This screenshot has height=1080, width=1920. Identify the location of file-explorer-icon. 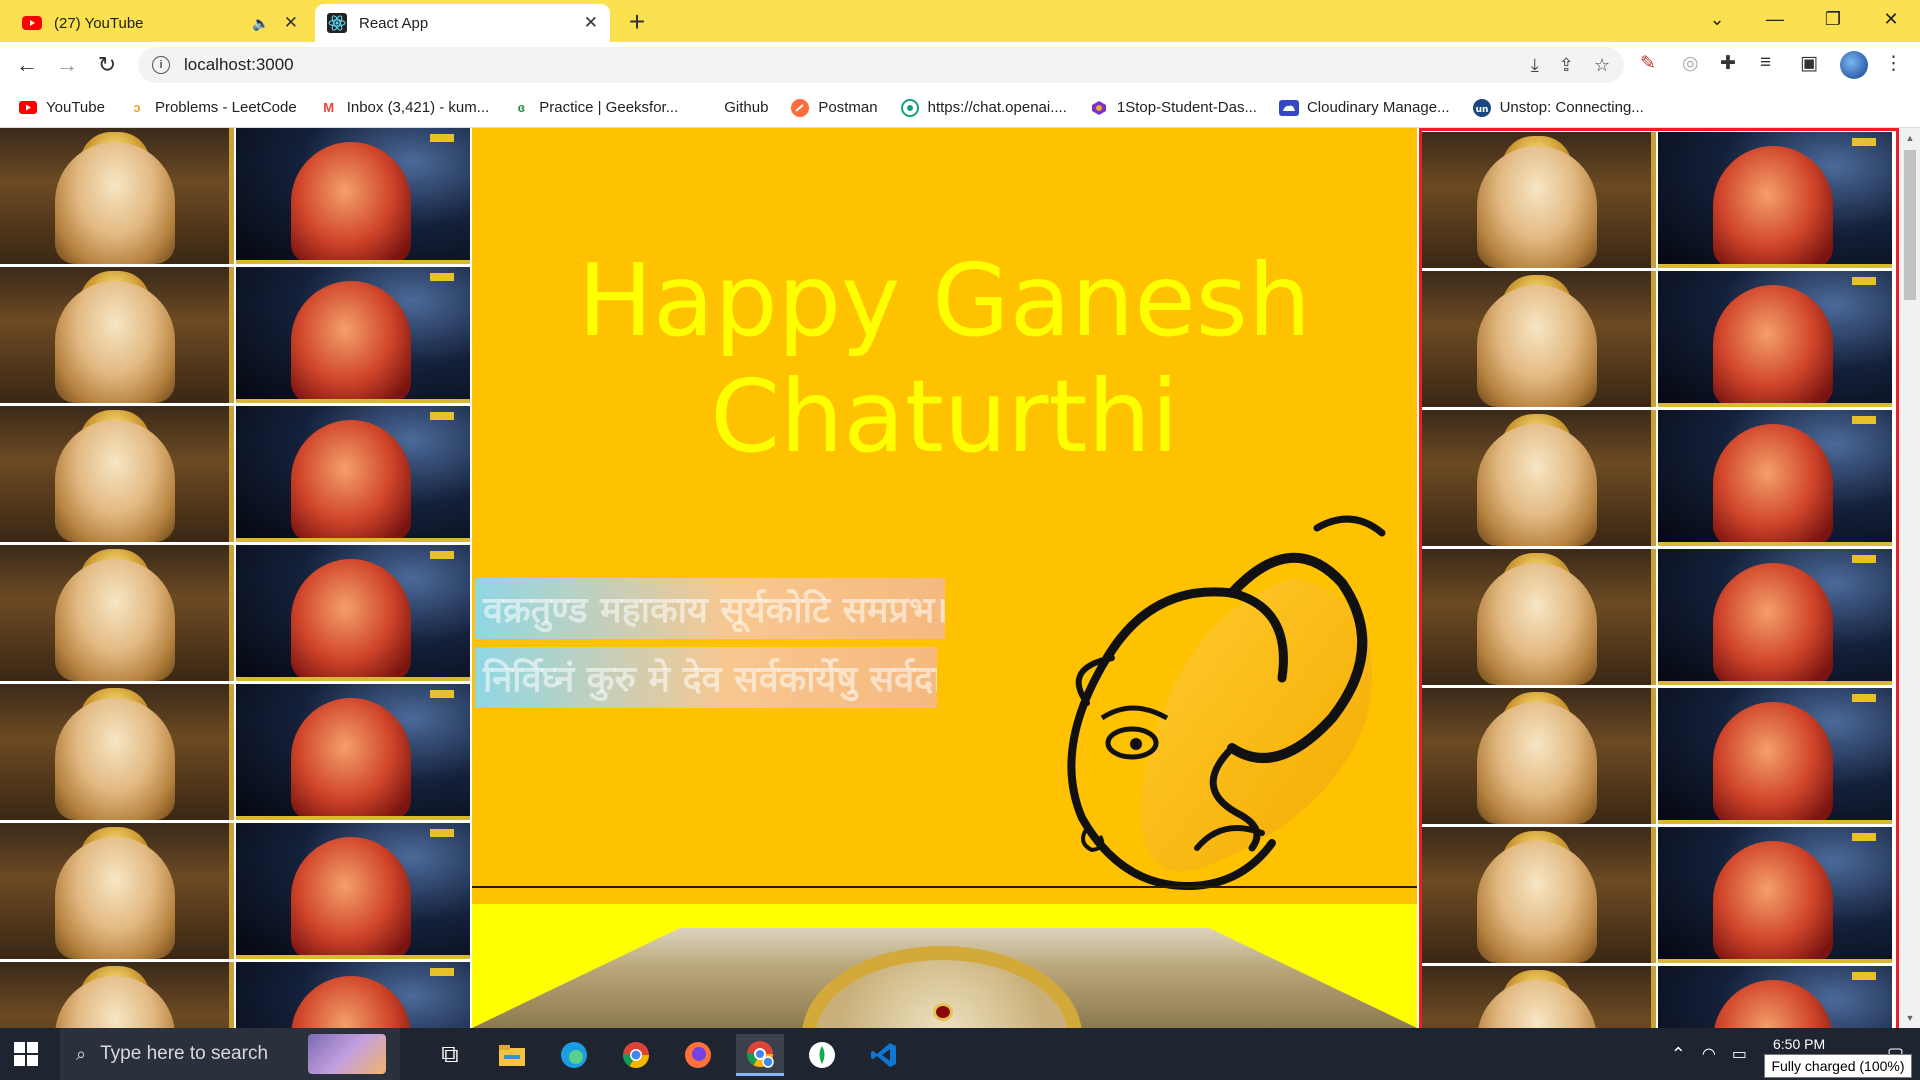
(512, 1055).